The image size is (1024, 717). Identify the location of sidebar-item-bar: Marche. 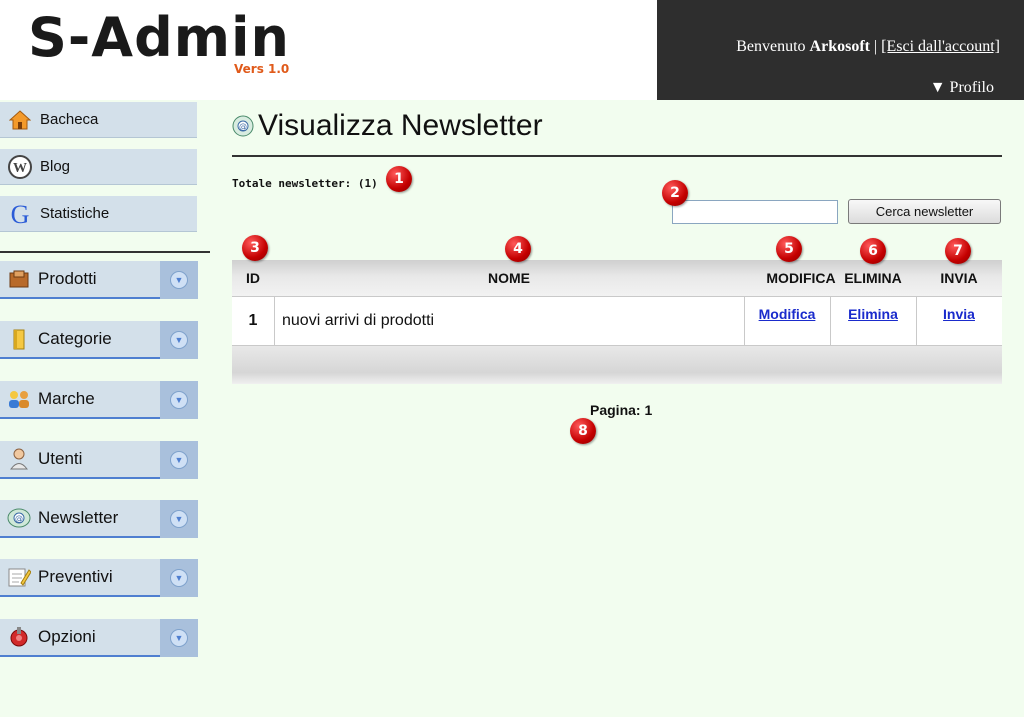
(82, 400).